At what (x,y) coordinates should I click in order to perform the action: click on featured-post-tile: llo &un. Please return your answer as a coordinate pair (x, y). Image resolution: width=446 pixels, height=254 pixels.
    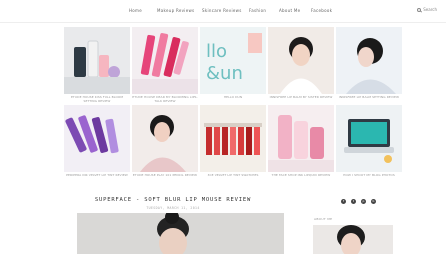
    Looking at the image, I should click on (233, 60).